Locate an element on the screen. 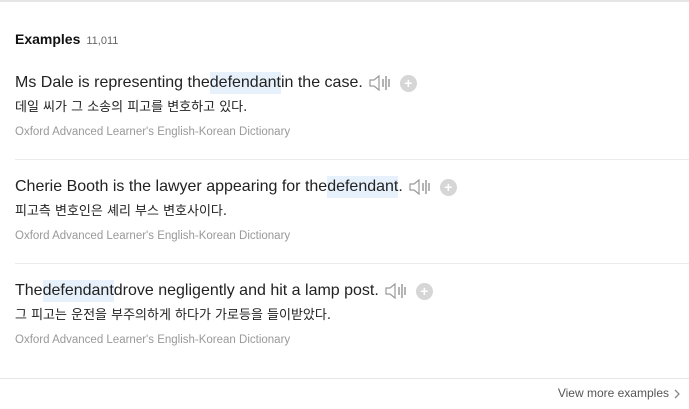 The image size is (689, 409). sentence-text: The is located at coordinates (29, 290).